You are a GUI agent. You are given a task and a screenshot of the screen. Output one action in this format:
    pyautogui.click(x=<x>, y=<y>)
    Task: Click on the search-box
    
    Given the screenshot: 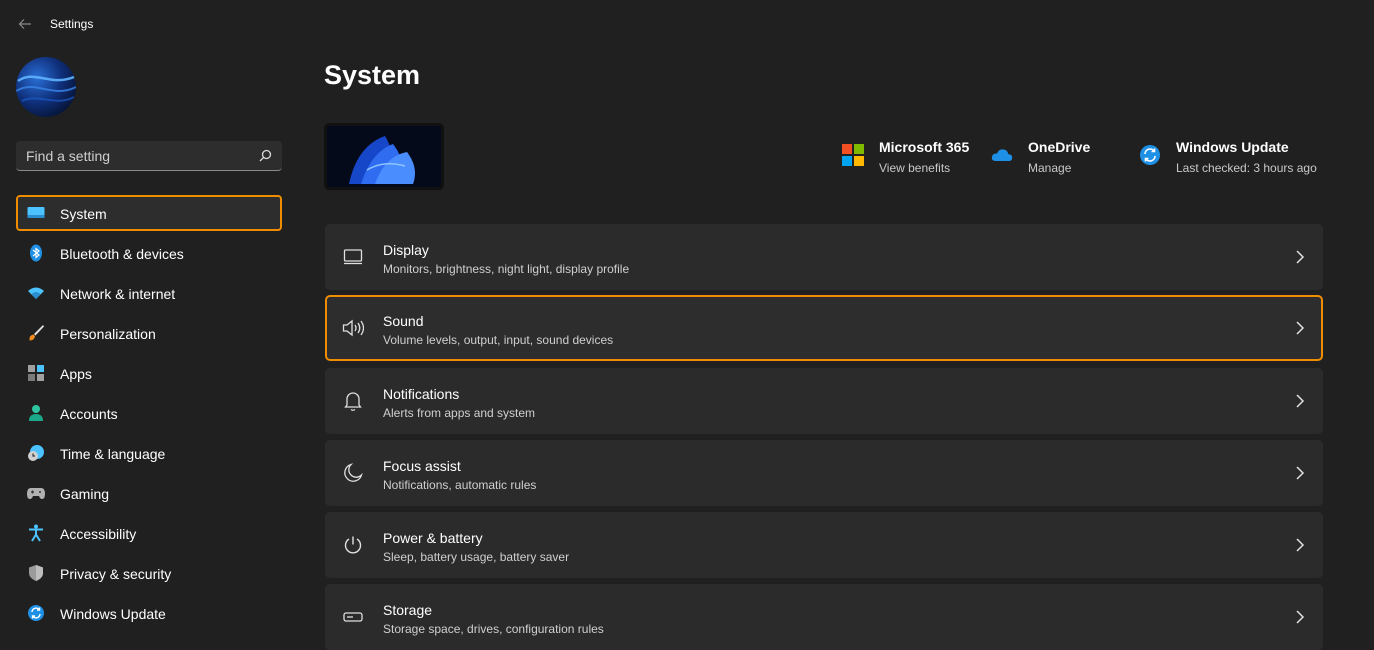 What is the action you would take?
    pyautogui.click(x=149, y=156)
    